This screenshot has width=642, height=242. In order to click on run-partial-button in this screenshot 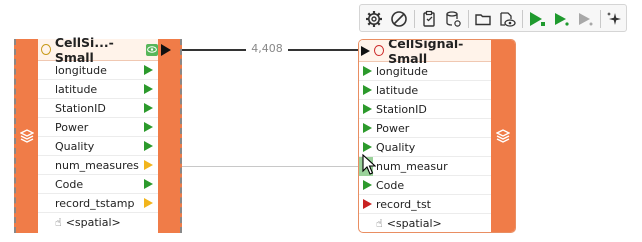, I will do `click(585, 19)`.